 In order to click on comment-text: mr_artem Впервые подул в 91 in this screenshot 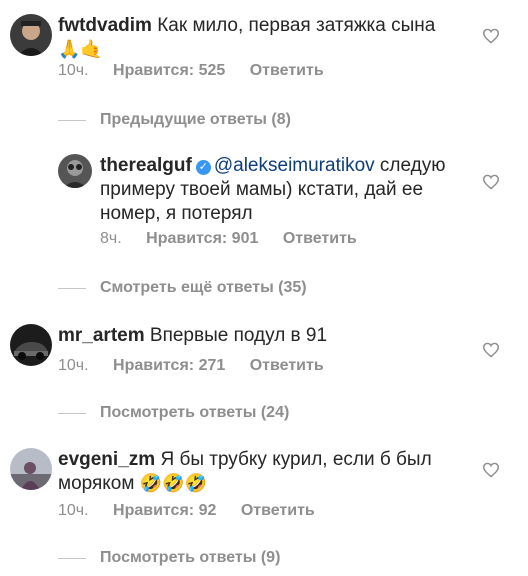, I will do `click(268, 336)`.